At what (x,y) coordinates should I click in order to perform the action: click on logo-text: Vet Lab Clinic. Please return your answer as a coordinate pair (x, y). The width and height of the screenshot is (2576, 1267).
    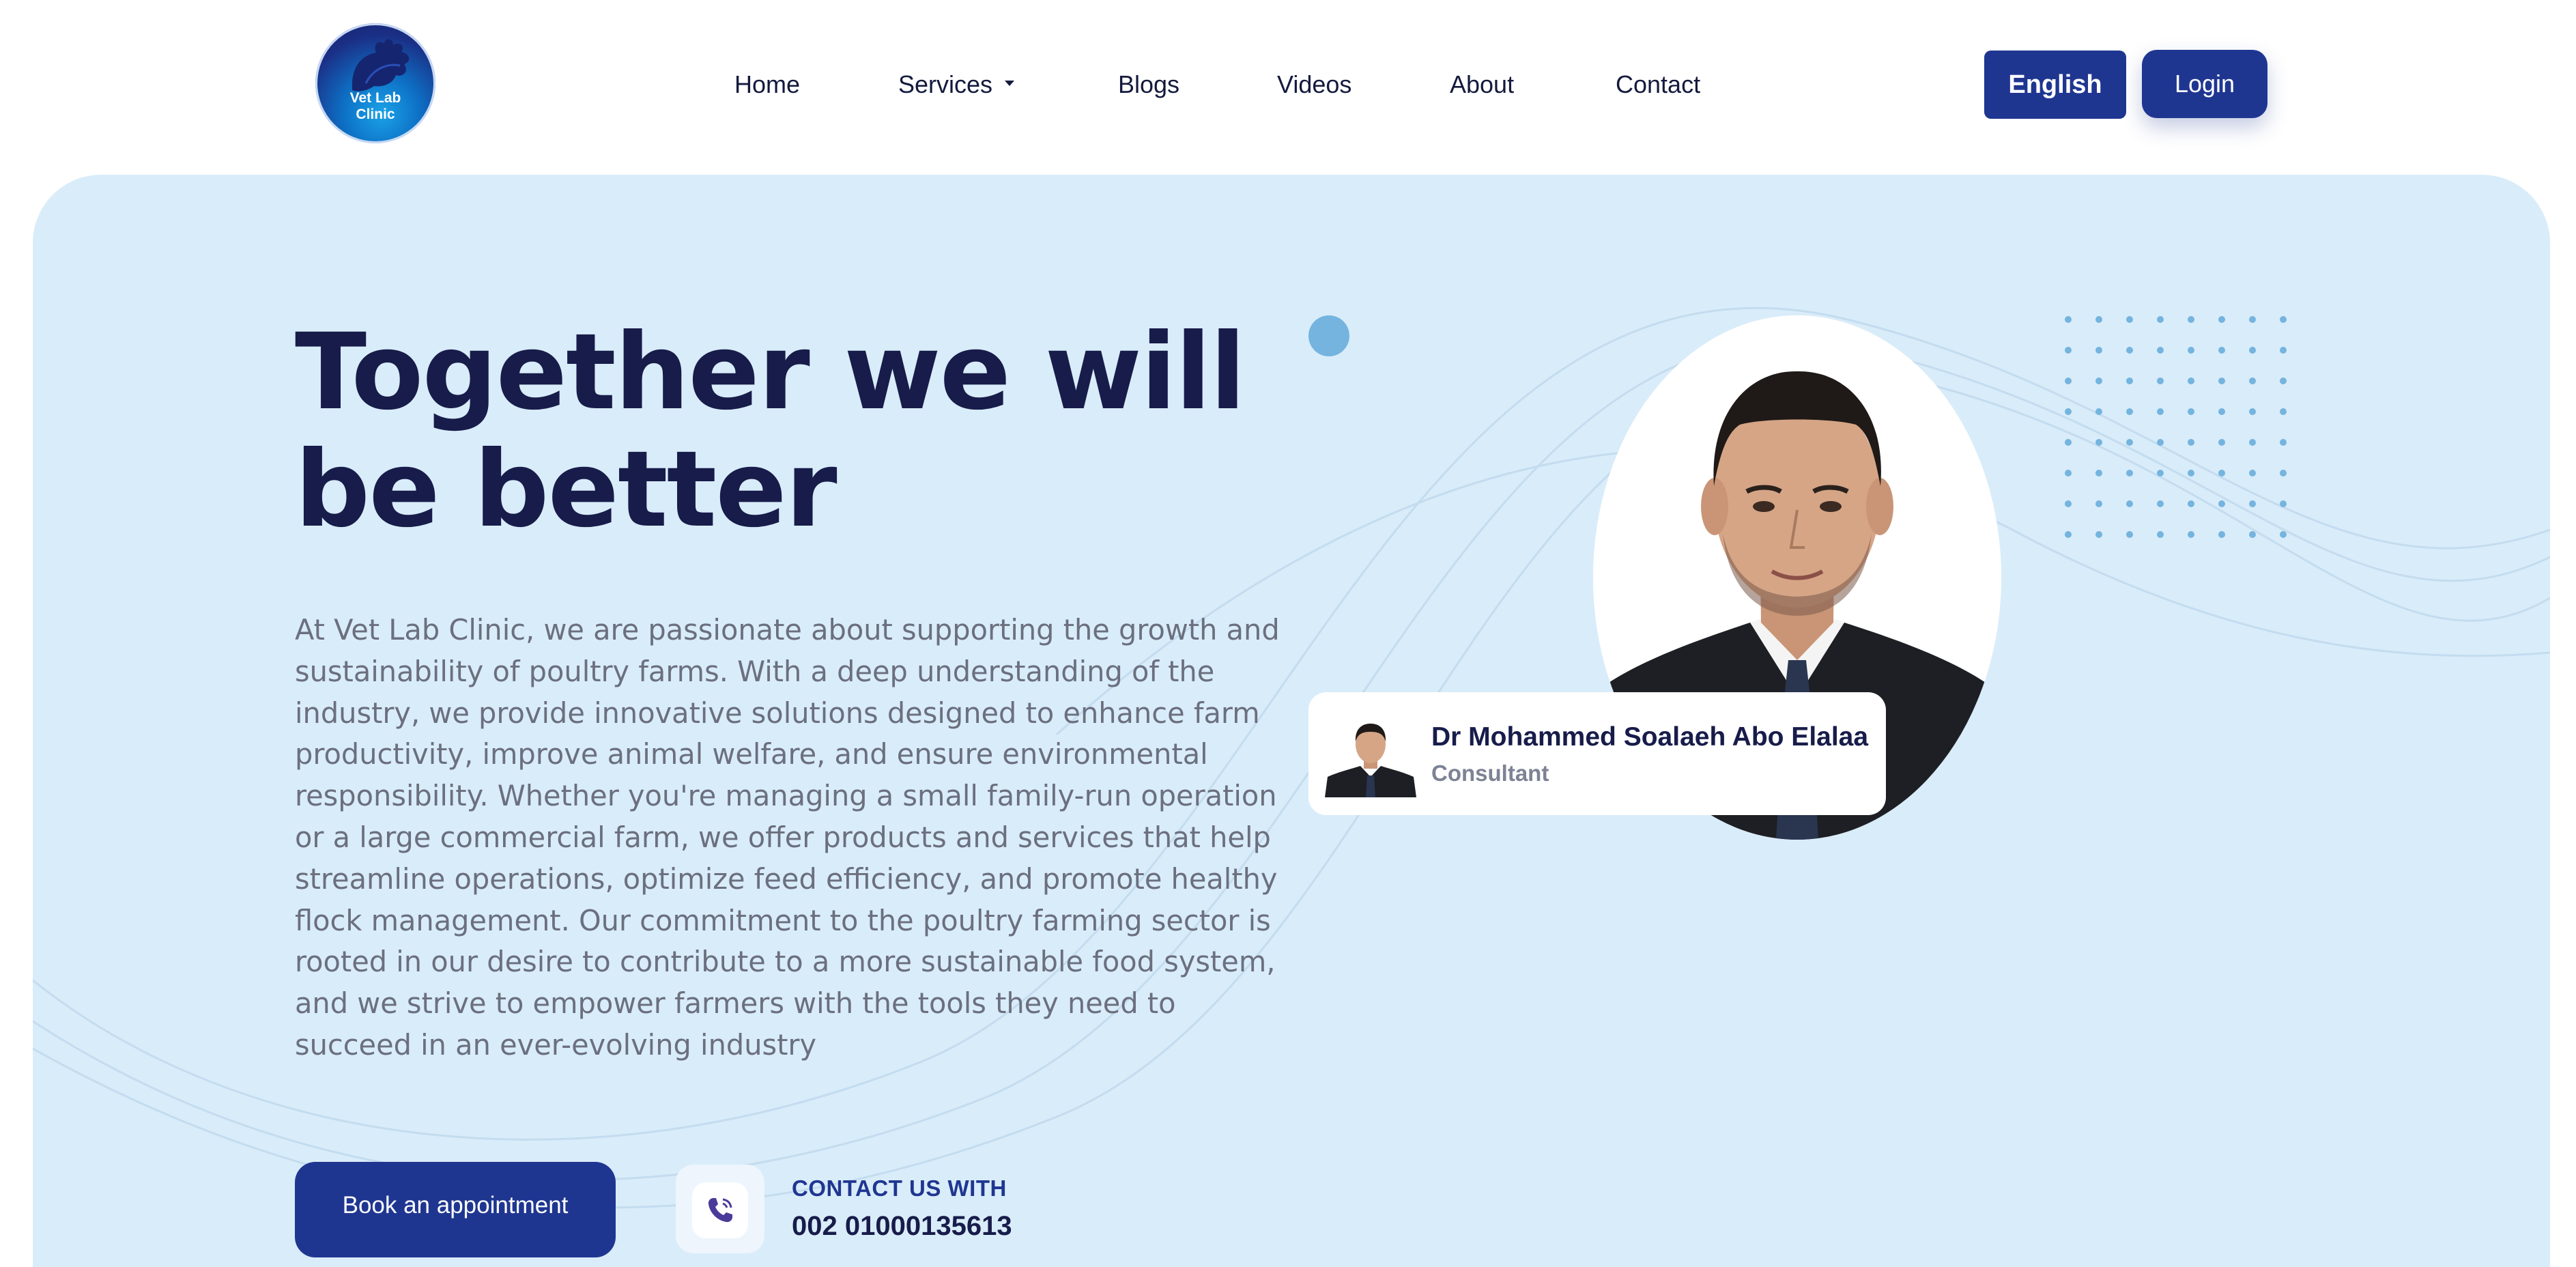
    Looking at the image, I should click on (375, 106).